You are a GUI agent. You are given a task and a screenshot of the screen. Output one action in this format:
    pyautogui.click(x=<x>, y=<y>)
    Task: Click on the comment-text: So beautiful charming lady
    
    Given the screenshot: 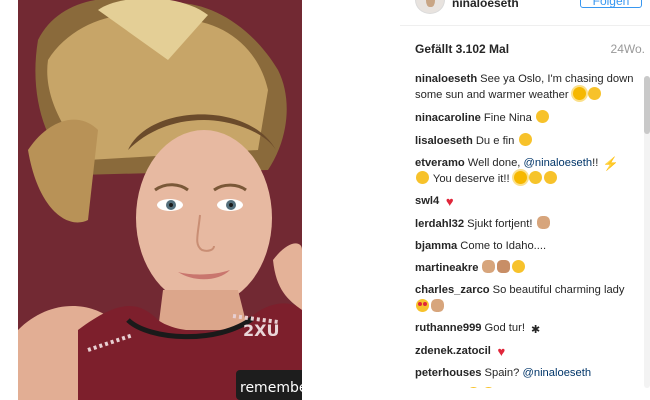 What is the action you would take?
    pyautogui.click(x=558, y=290)
    